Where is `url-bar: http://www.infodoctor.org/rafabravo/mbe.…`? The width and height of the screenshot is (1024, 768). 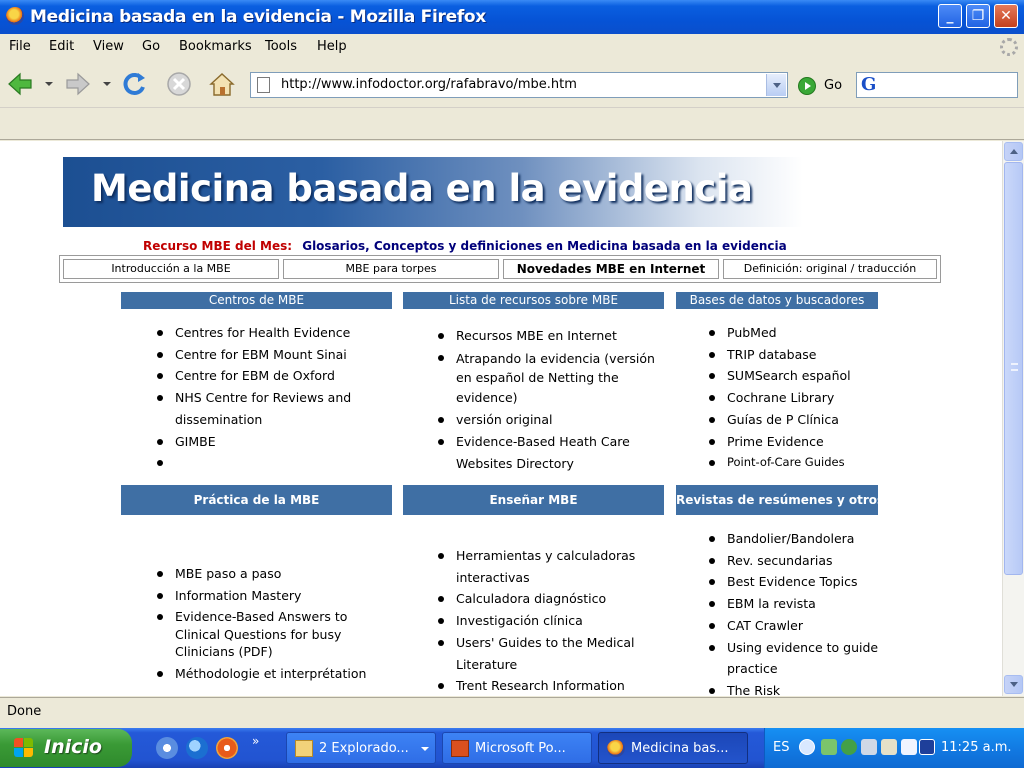 url-bar: http://www.infodoctor.org/rafabravo/mbe.… is located at coordinates (519, 85).